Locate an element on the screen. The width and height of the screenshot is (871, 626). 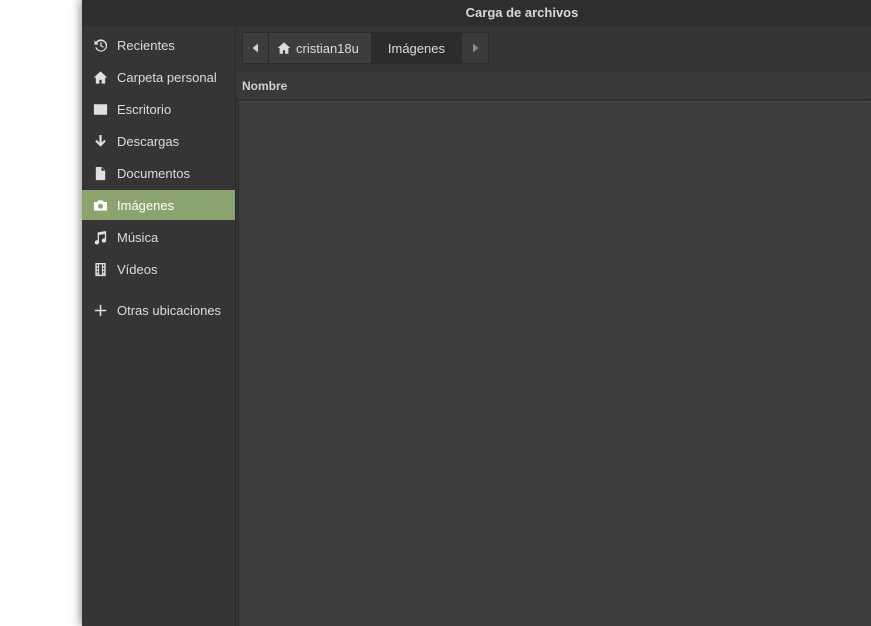
path-bar: cristian18u Imágenes is located at coordinates (365, 48).